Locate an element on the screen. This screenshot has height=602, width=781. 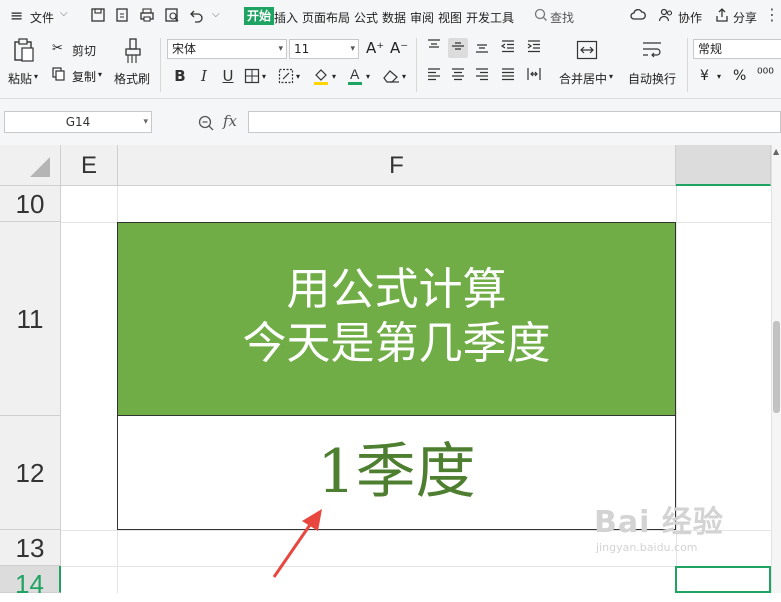
align-left-icon is located at coordinates (434, 76).